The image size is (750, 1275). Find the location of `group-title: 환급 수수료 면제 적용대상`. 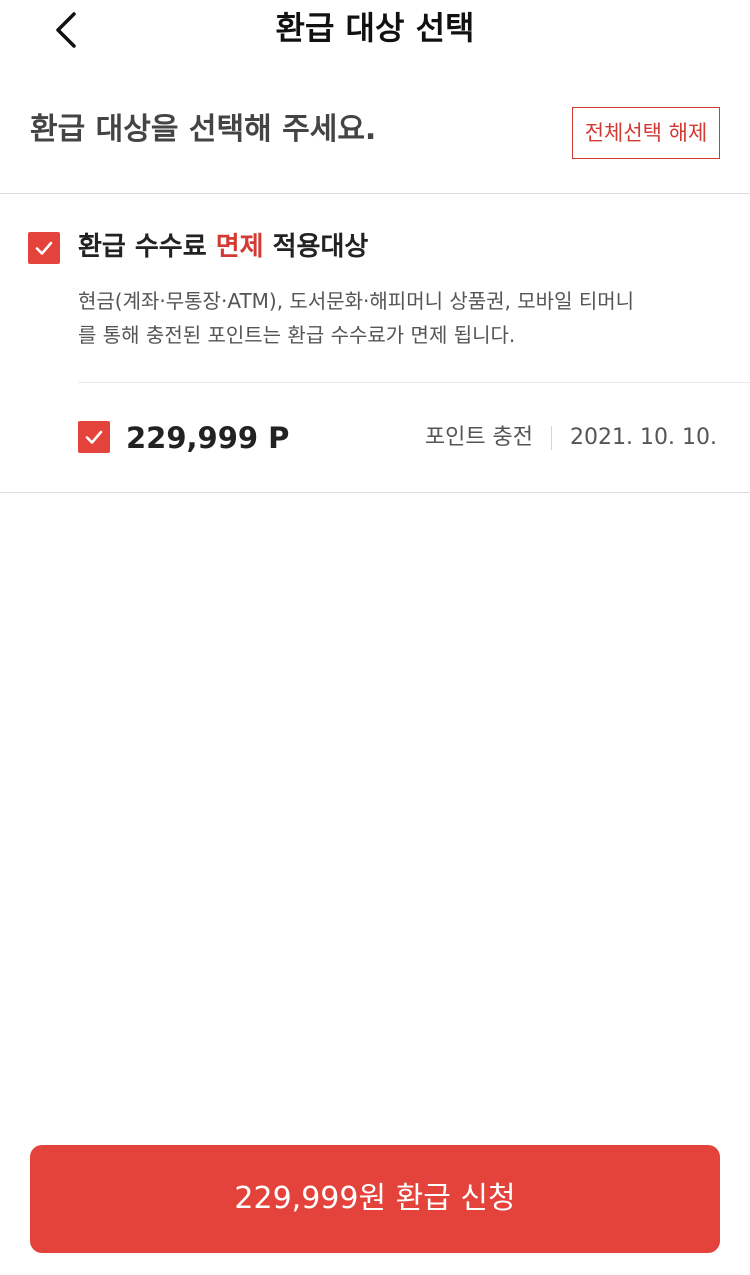

group-title: 환급 수수료 면제 적용대상 is located at coordinates (223, 247).